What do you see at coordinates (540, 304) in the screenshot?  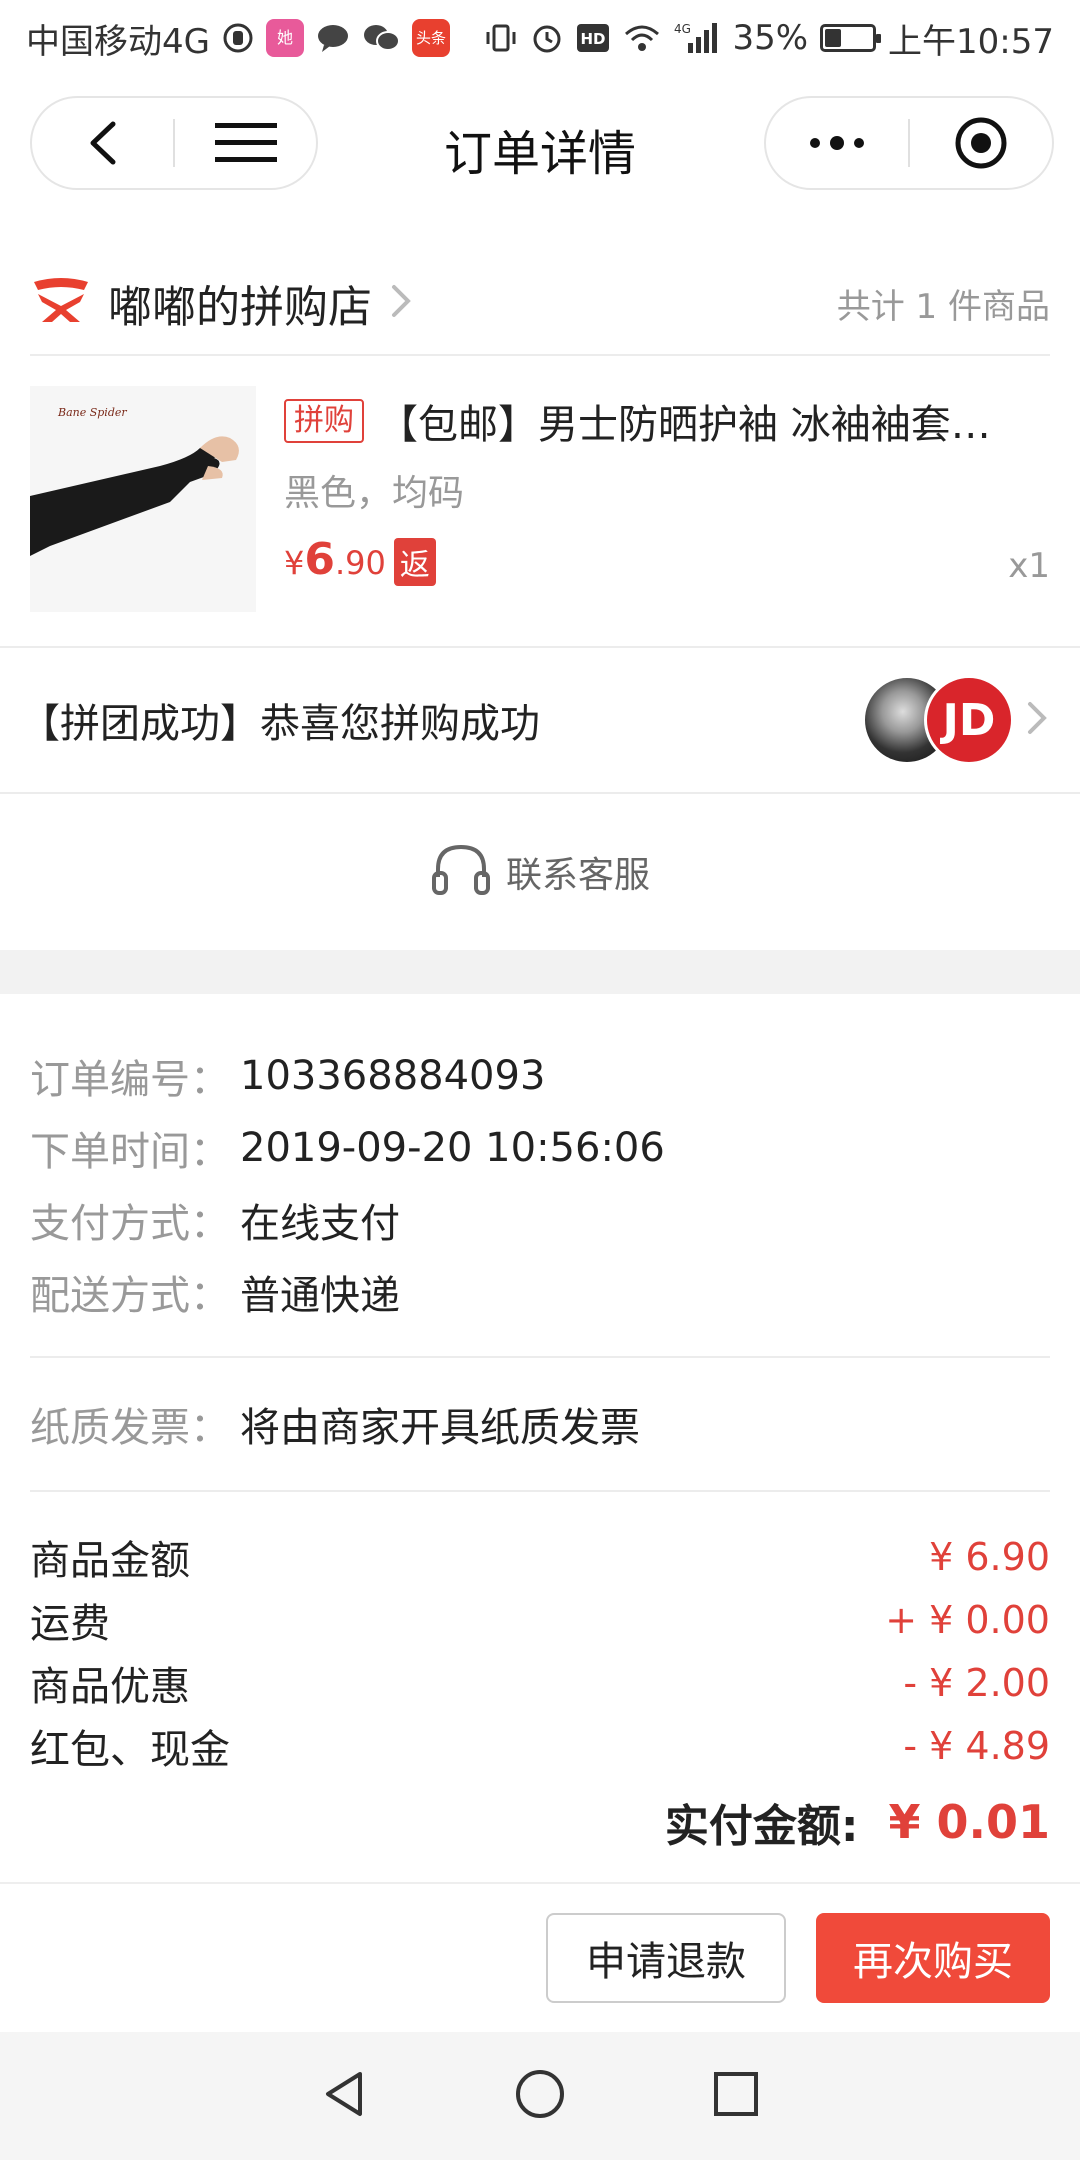 I see `shop-header: 嘟嘟的拼购店 共计 1 件商品` at bounding box center [540, 304].